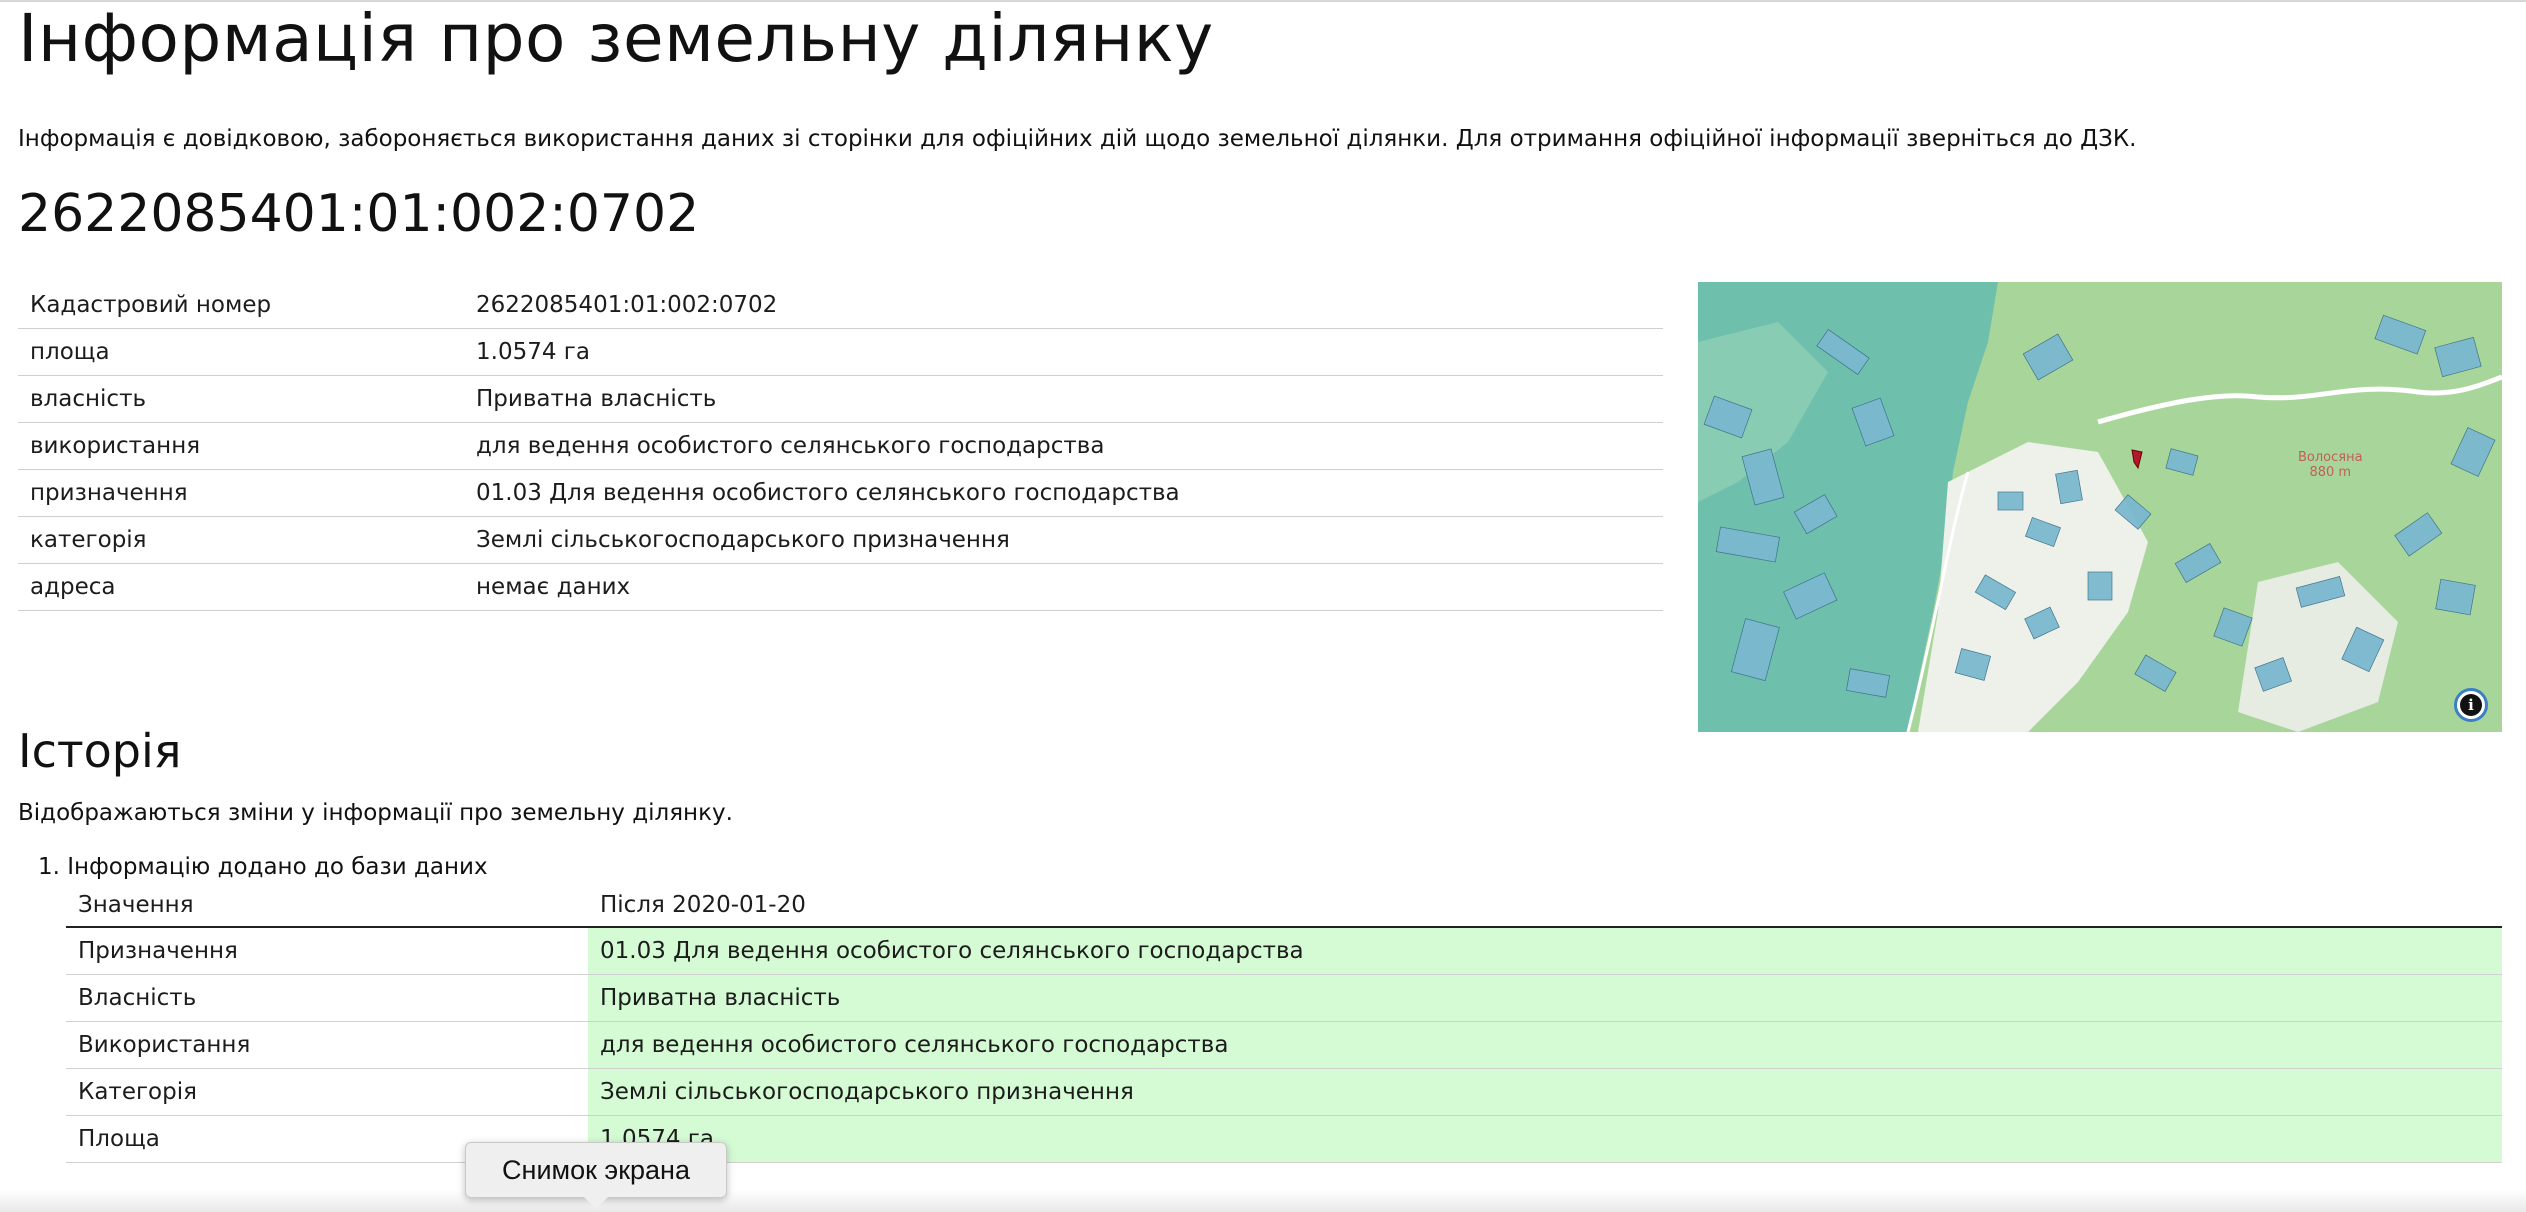 This screenshot has height=1212, width=2526. Describe the element at coordinates (616, 38) in the screenshot. I see `page-title: Інформація про земельну ділянку` at that location.